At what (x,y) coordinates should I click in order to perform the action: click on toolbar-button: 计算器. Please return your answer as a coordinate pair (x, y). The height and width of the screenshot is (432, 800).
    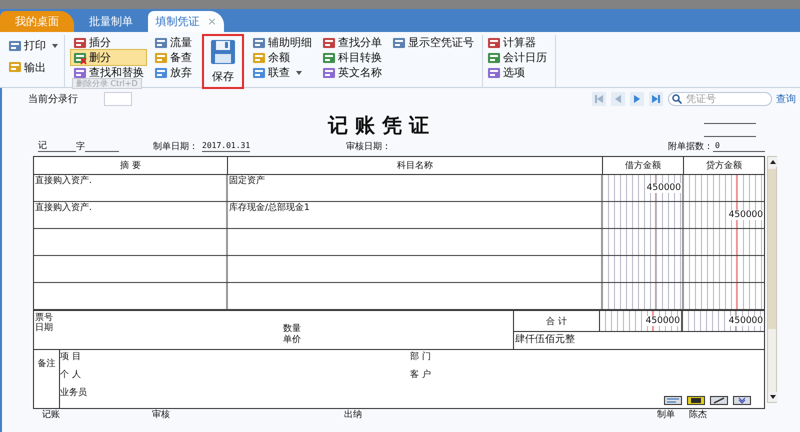
    Looking at the image, I should click on (517, 42).